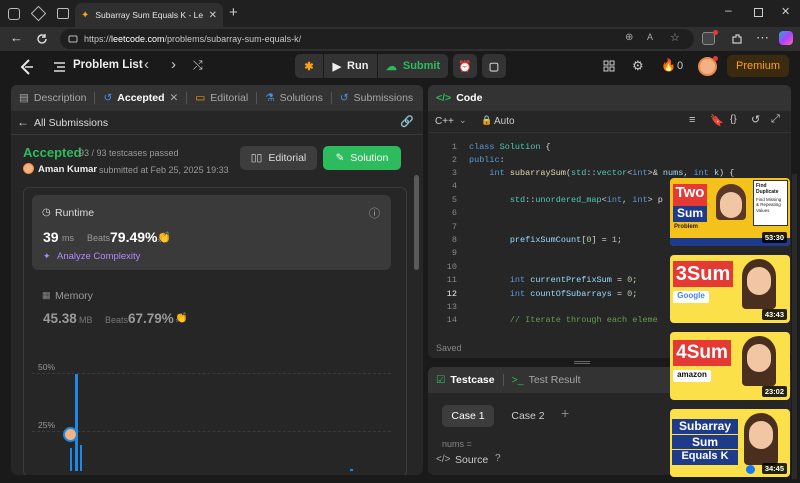 Image resolution: width=800 pixels, height=483 pixels. Describe the element at coordinates (582, 362) in the screenshot. I see `panel-resize-handle` at that location.